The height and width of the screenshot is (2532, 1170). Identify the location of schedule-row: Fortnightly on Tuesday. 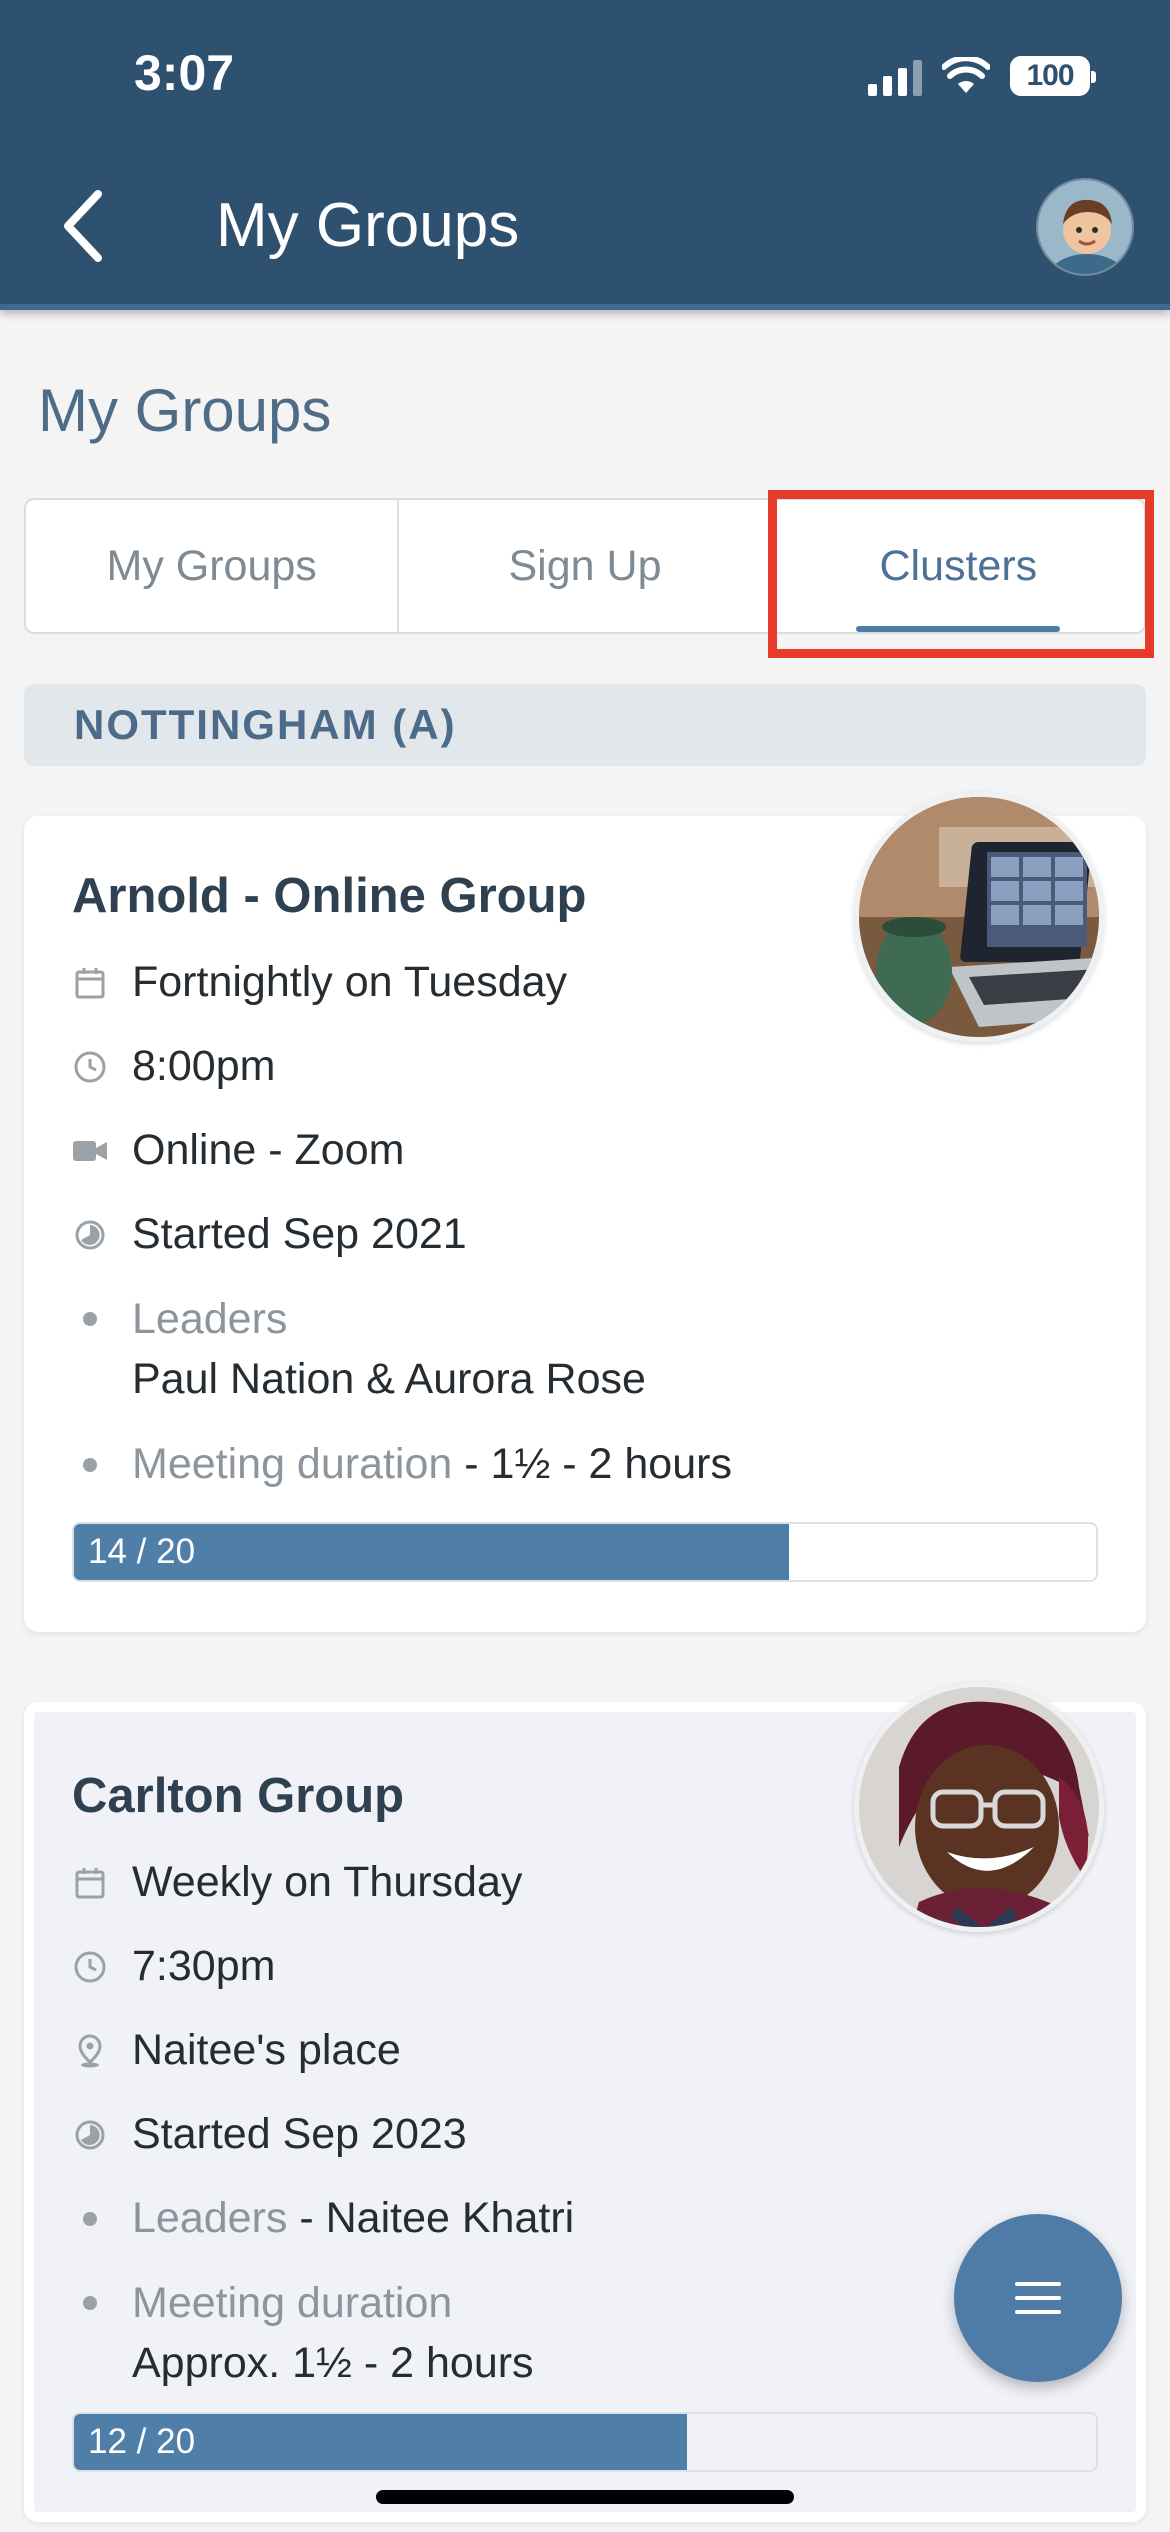
(319, 983).